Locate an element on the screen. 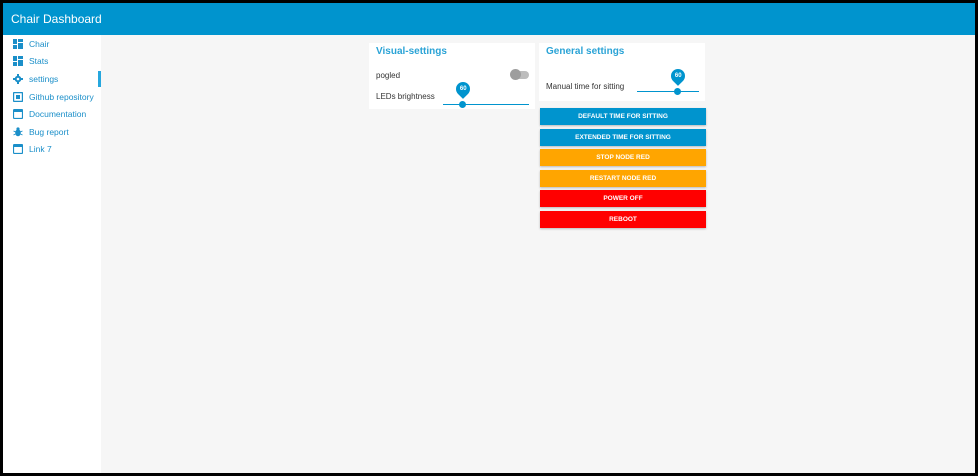  reboot-button: REBOOT is located at coordinates (623, 219).